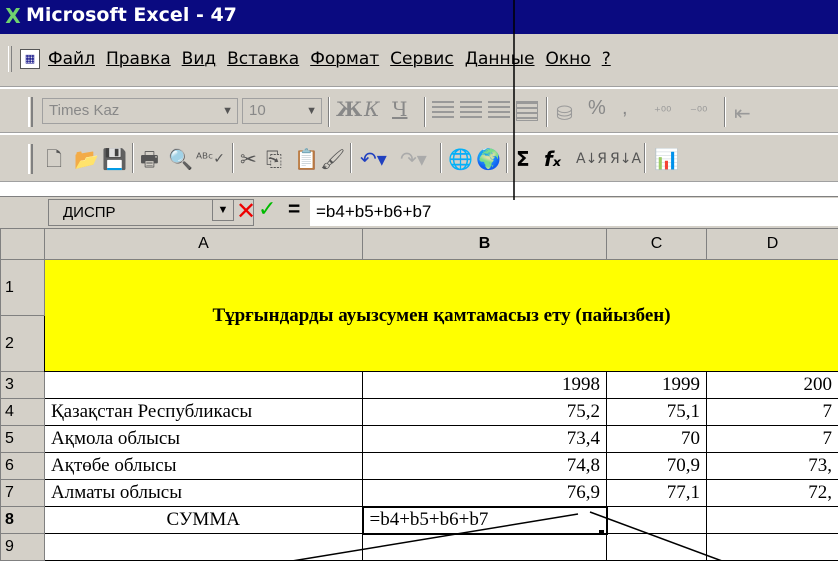  I want to click on row-header-9: 9, so click(22, 547).